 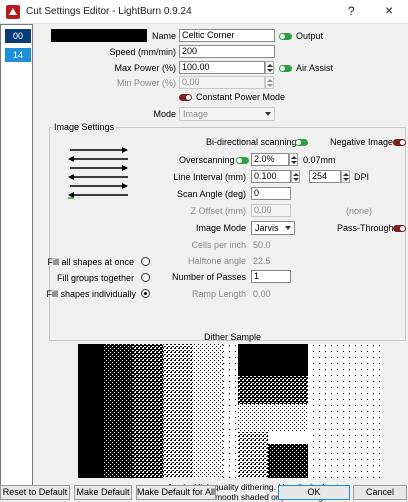 I want to click on negative-image-label: Negative Image, so click(x=362, y=142).